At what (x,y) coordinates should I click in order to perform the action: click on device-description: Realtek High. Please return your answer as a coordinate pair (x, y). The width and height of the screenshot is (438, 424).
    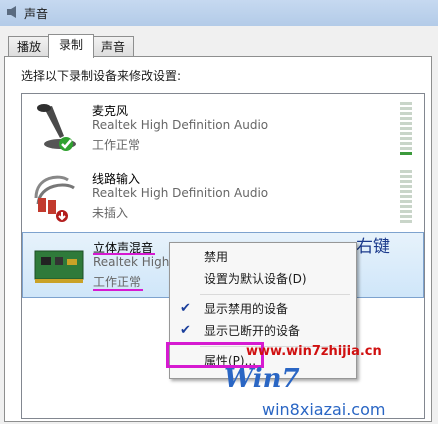
    Looking at the image, I should click on (131, 262).